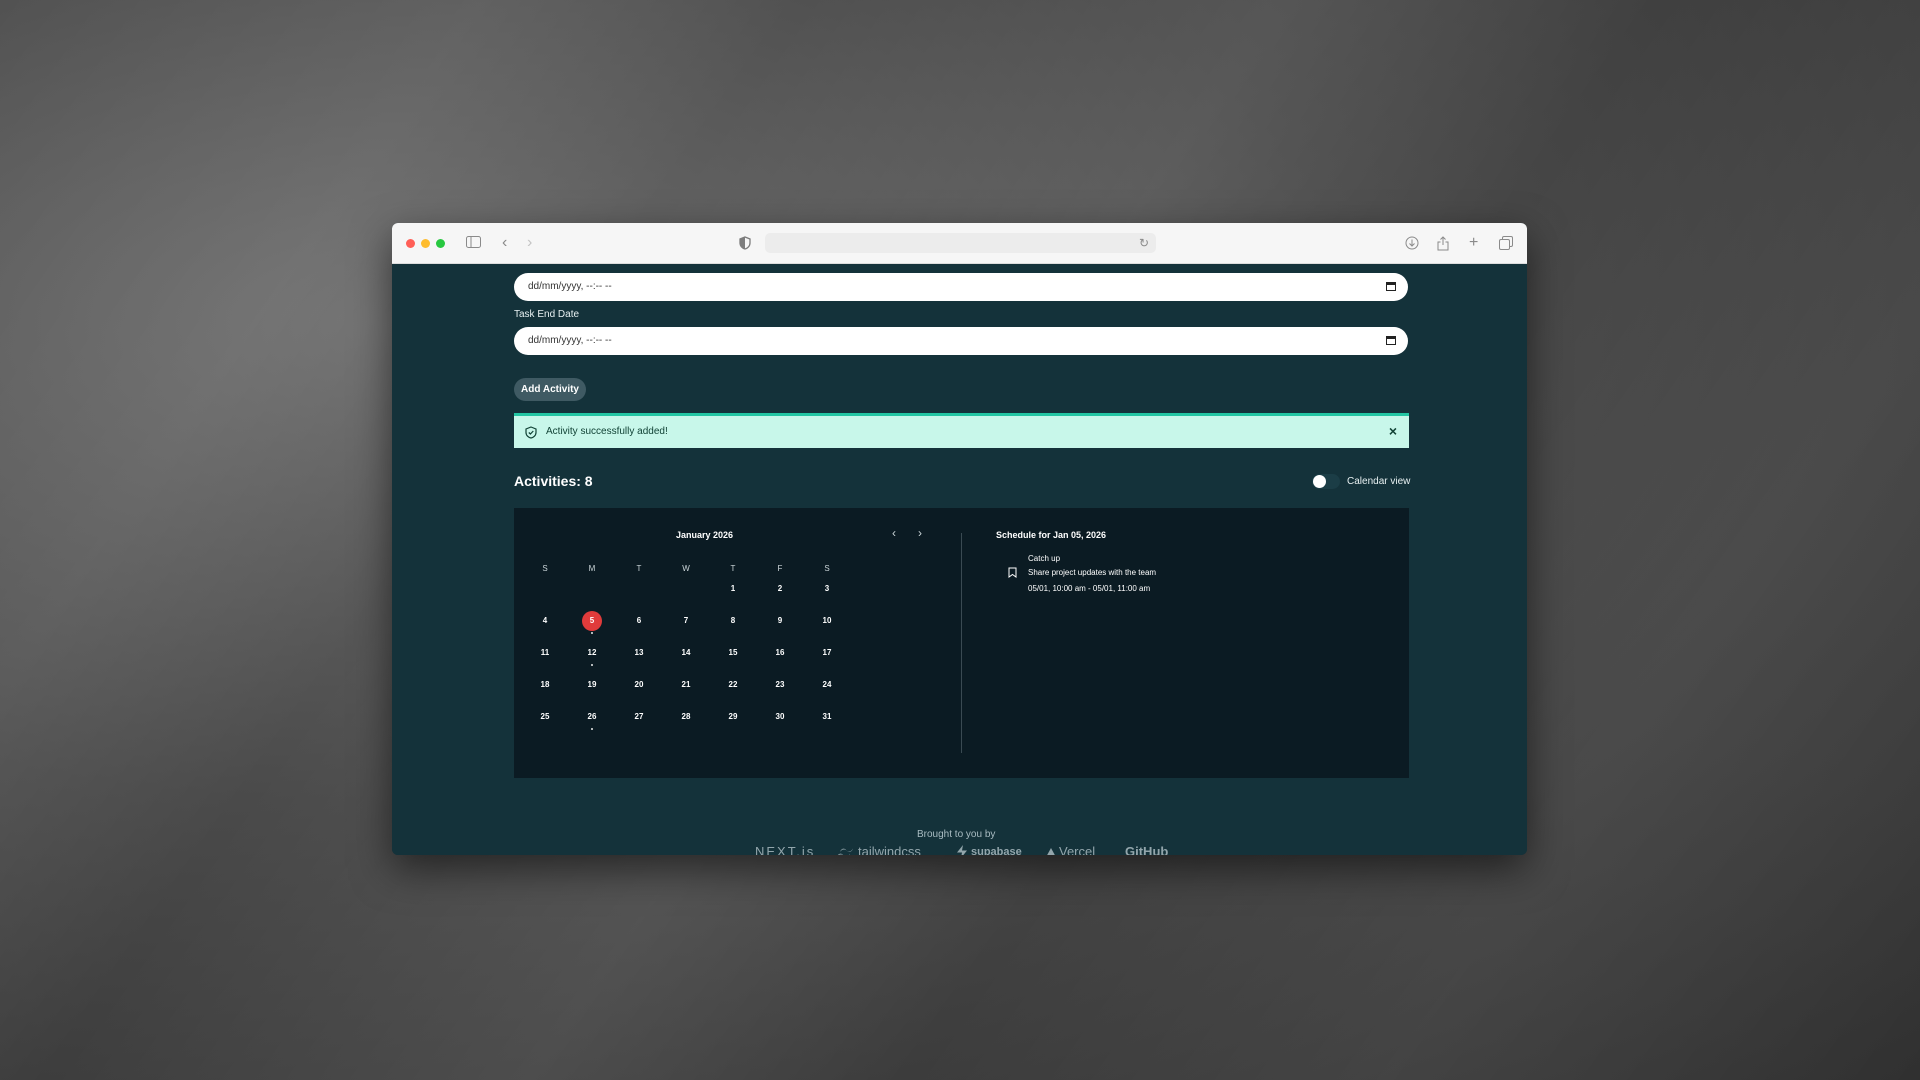 This screenshot has height=1080, width=1920. What do you see at coordinates (1473, 243) in the screenshot?
I see `new-tab-icon: +` at bounding box center [1473, 243].